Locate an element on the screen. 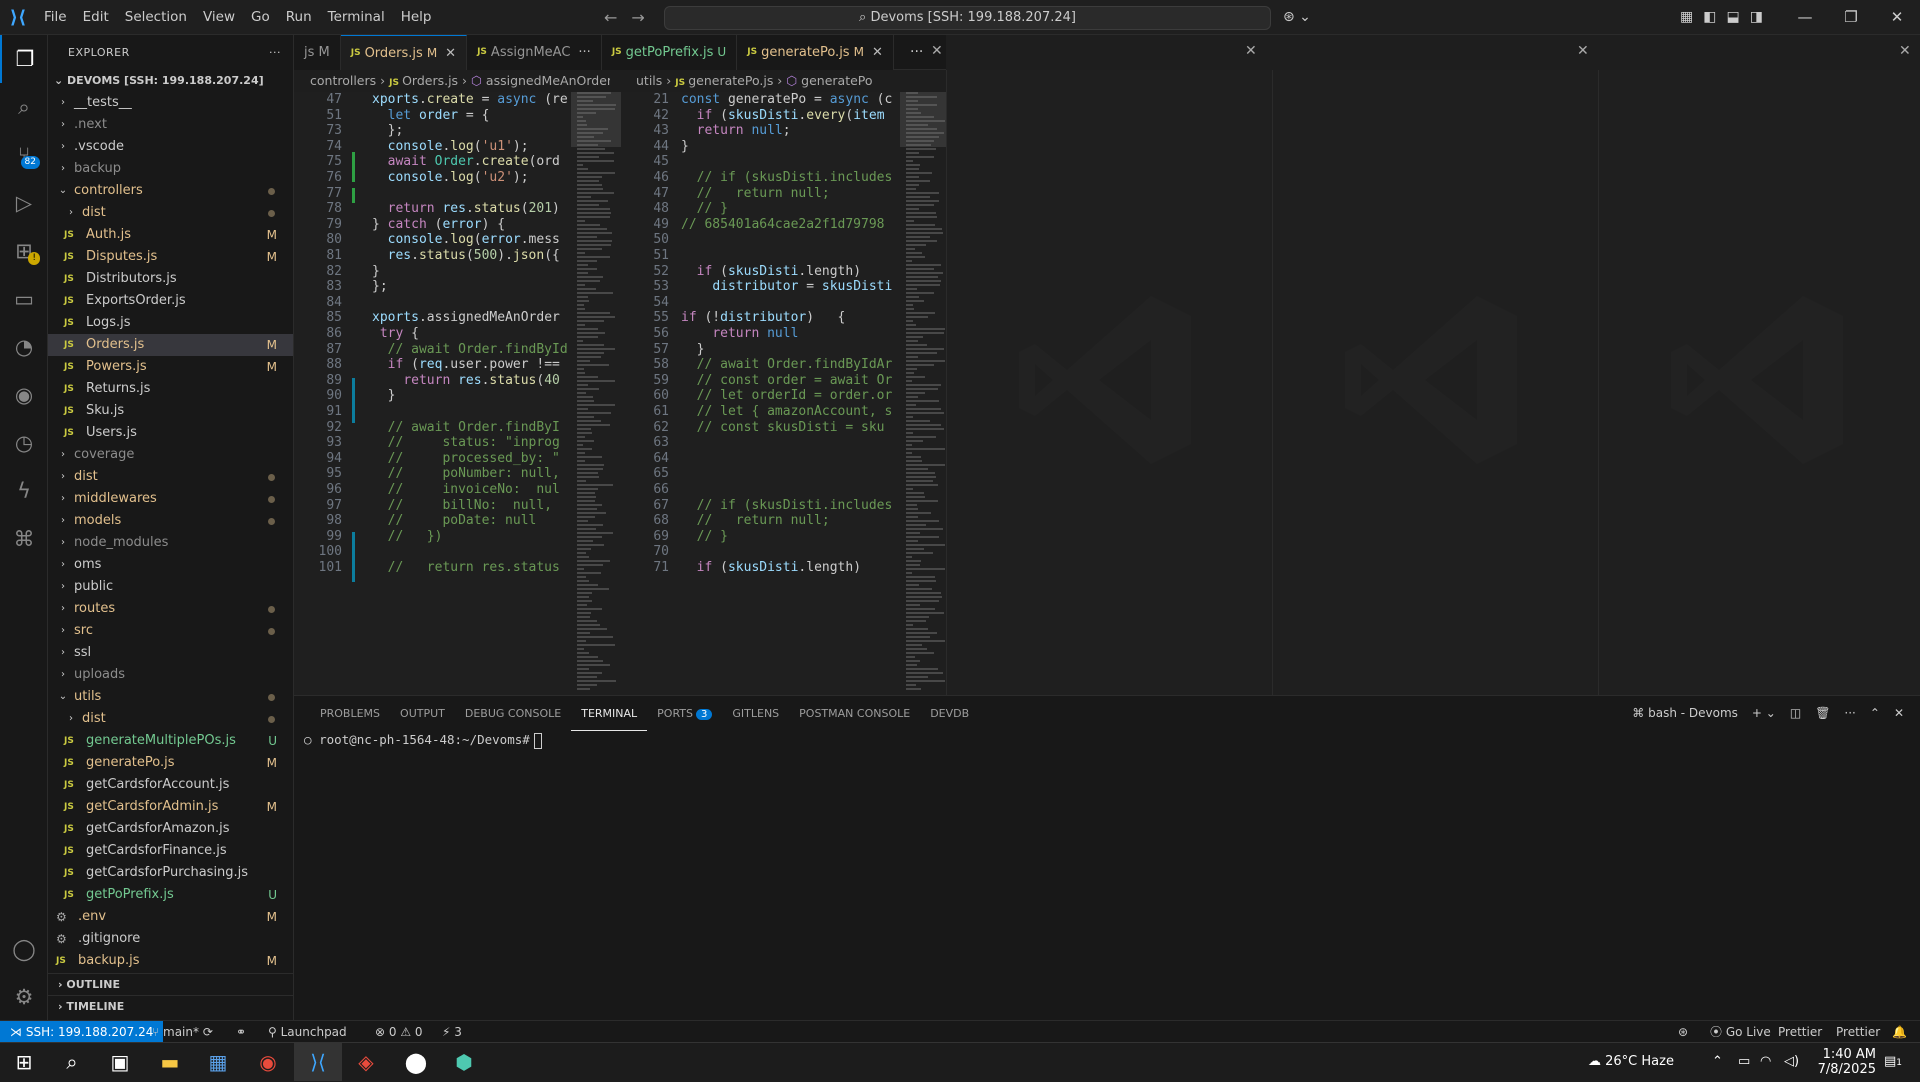 This screenshot has width=1920, height=1082. weather-widget: ☁ 26°C Haze is located at coordinates (1631, 1062).